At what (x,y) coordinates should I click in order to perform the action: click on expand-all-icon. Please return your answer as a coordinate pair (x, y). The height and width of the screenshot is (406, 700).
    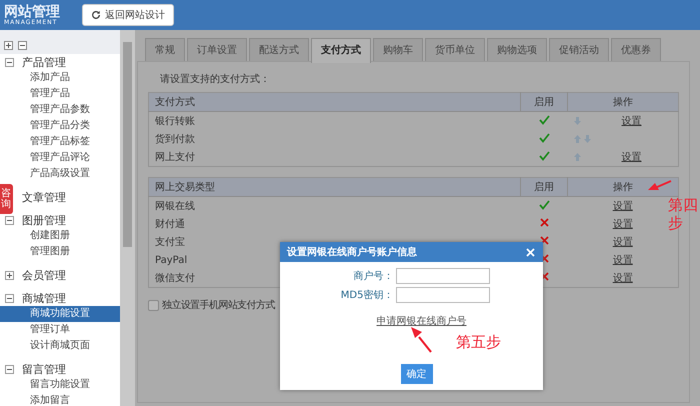
    Looking at the image, I should click on (8, 45).